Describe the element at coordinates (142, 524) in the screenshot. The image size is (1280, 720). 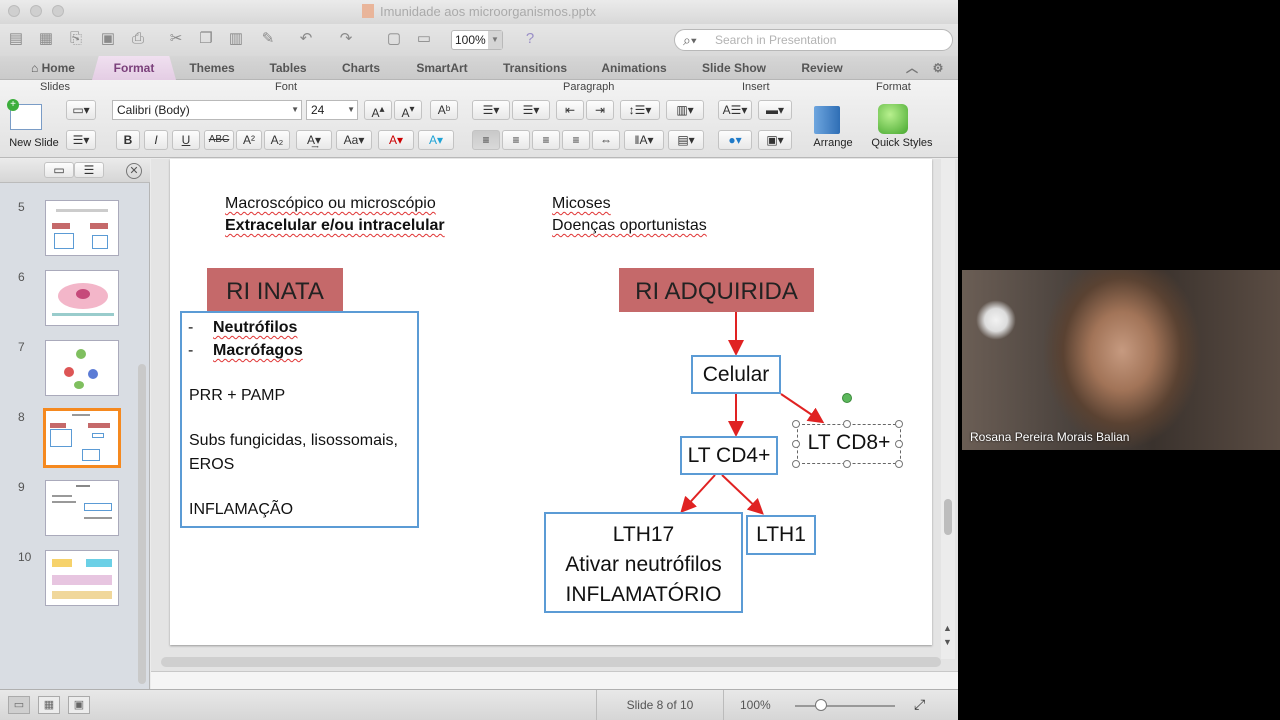
I see `thumbnails-scrollbar` at that location.